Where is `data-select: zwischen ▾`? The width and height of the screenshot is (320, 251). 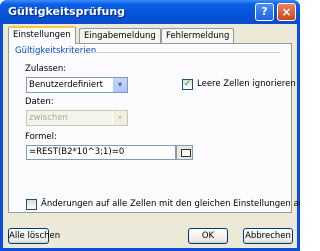 data-select: zwischen ▾ is located at coordinates (77, 118).